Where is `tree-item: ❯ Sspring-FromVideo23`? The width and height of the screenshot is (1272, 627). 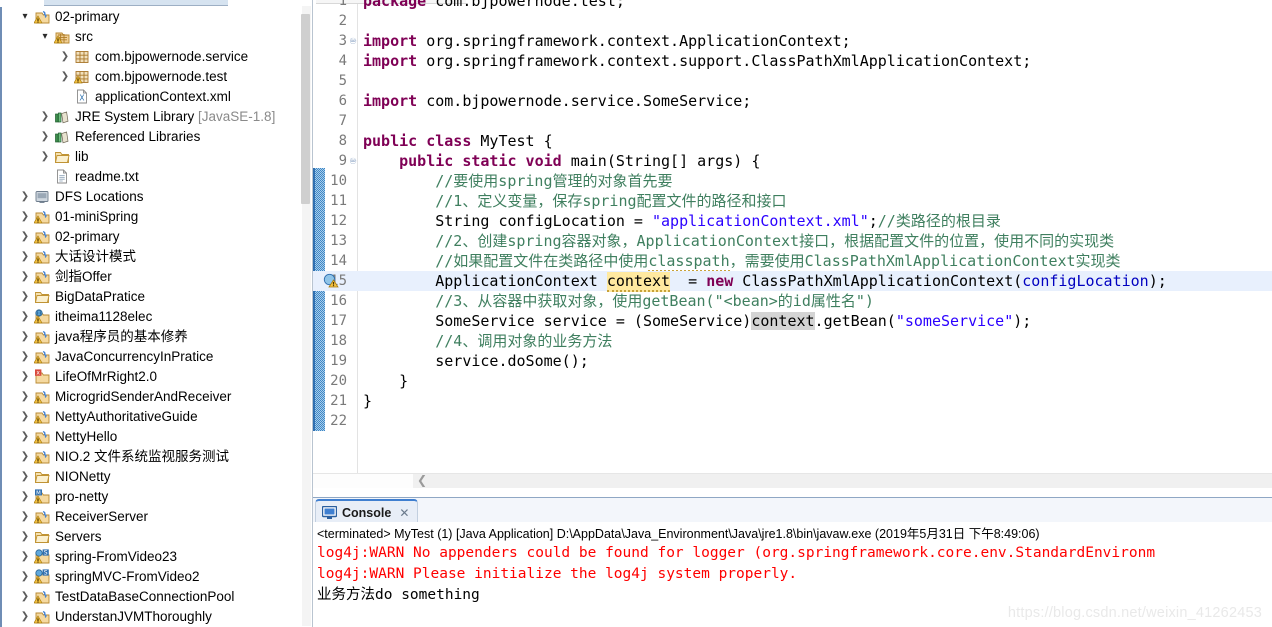 tree-item: ❯ Sspring-FromVideo23 is located at coordinates (150, 557).